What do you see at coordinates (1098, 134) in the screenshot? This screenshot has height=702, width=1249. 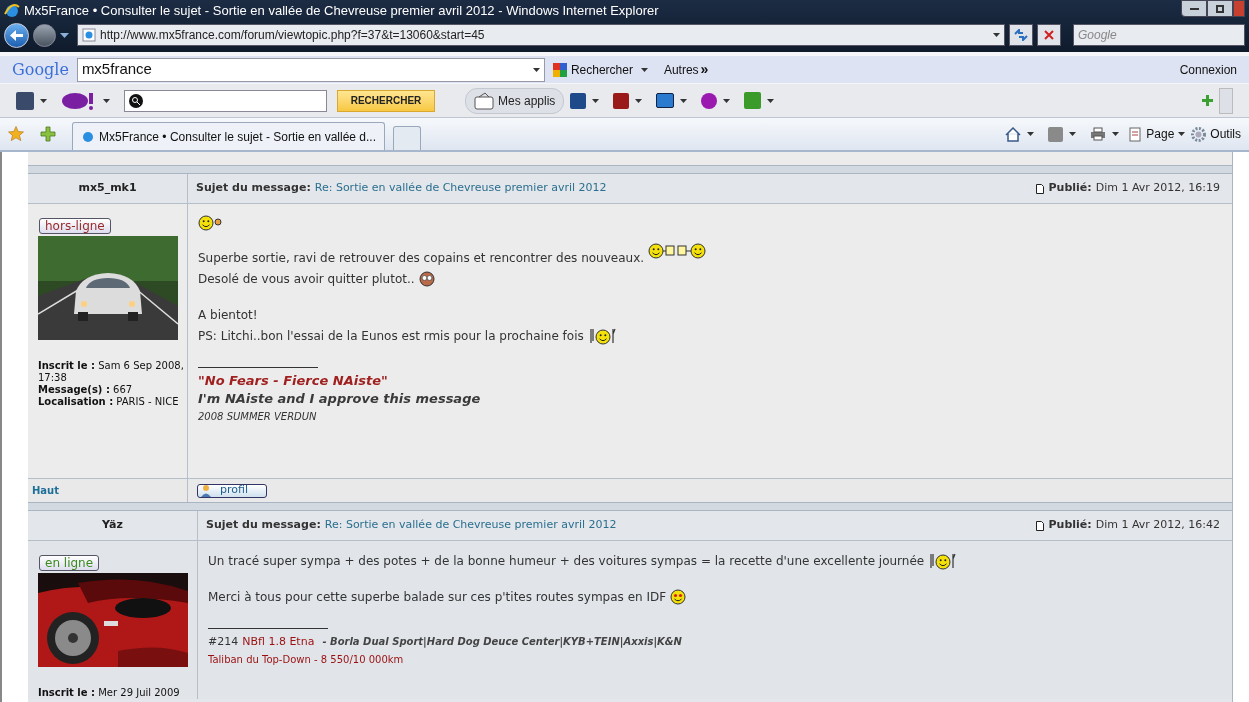 I see `printer-icon` at bounding box center [1098, 134].